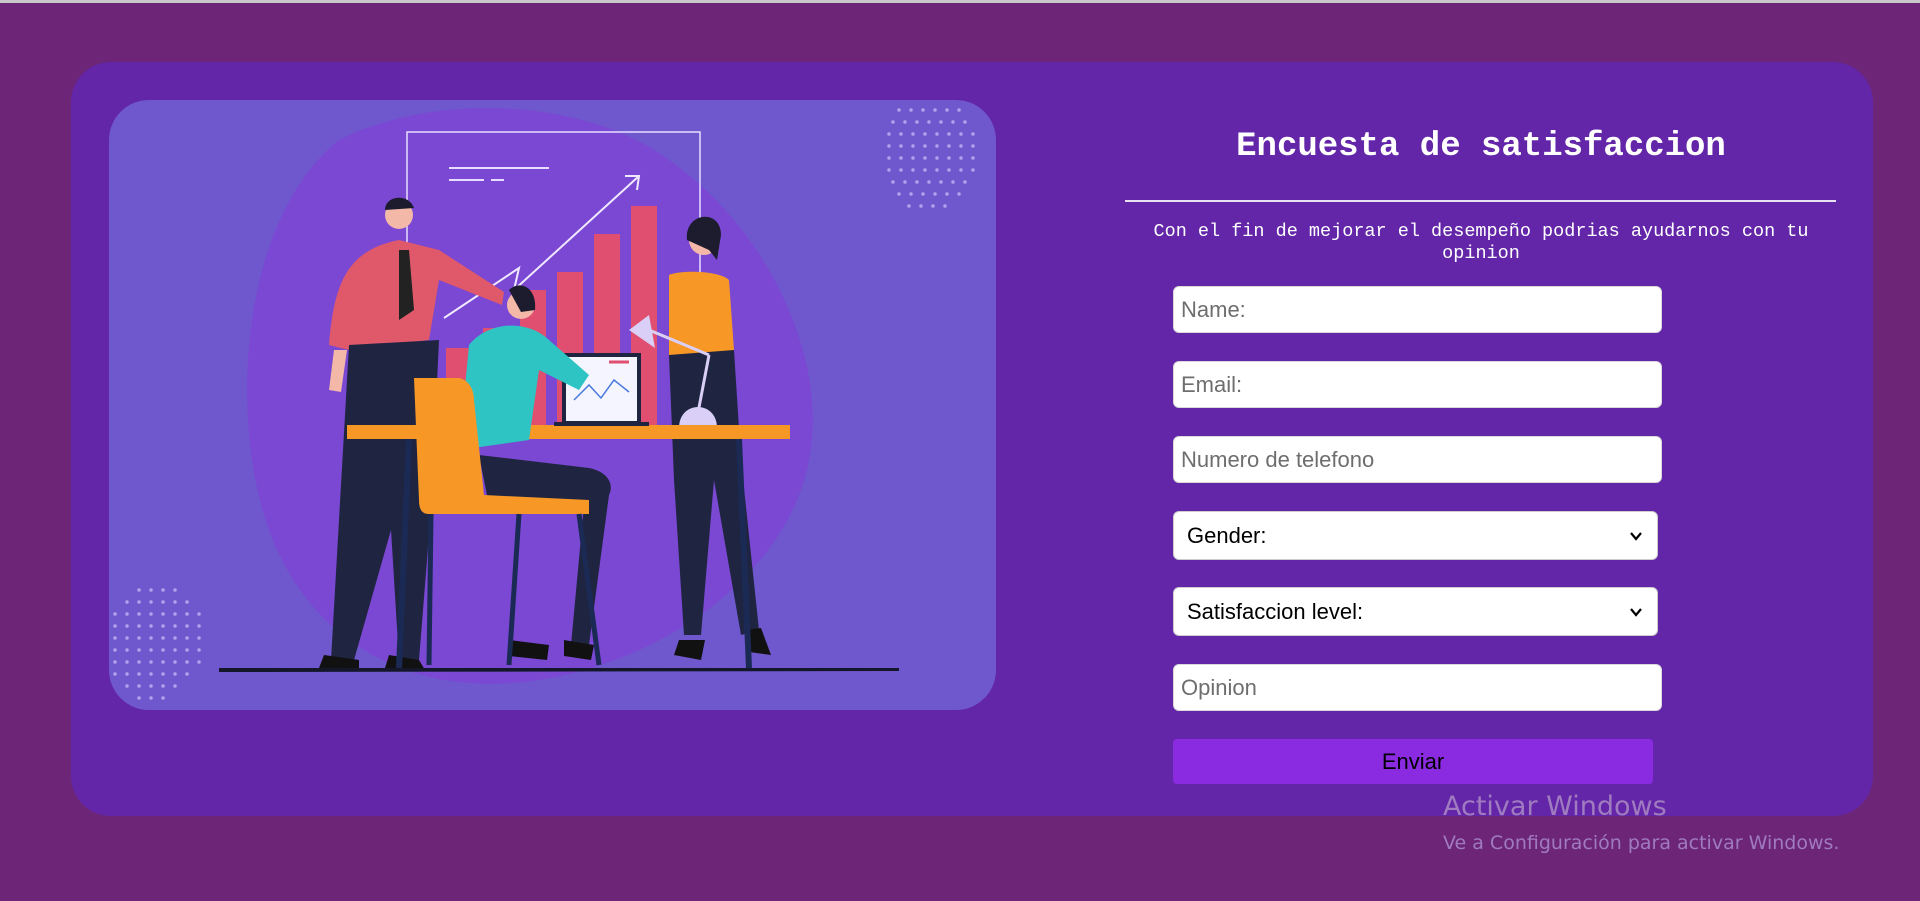  I want to click on title-divider, so click(1480, 201).